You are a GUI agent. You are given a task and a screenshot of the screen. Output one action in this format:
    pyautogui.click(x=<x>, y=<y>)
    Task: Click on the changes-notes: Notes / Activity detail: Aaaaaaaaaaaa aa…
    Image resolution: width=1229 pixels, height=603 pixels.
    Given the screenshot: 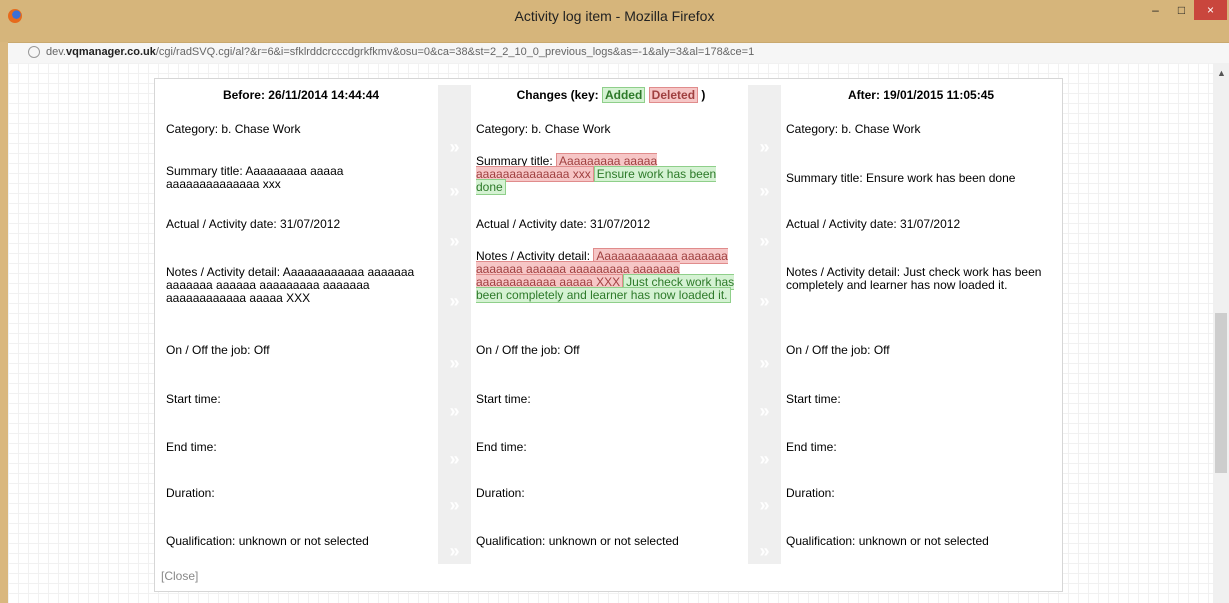 What is the action you would take?
    pyautogui.click(x=609, y=275)
    